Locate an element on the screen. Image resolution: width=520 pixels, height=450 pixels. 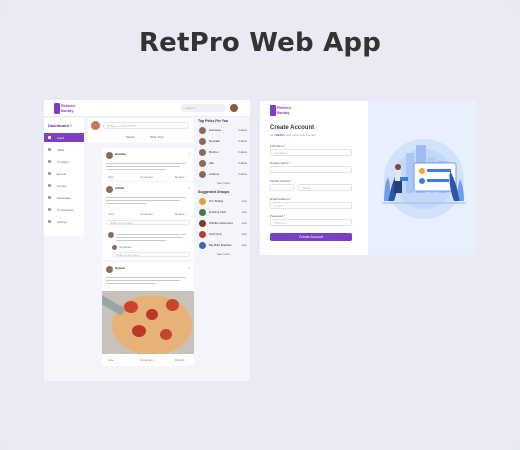
email-input: Email is located at coordinates (311, 205).